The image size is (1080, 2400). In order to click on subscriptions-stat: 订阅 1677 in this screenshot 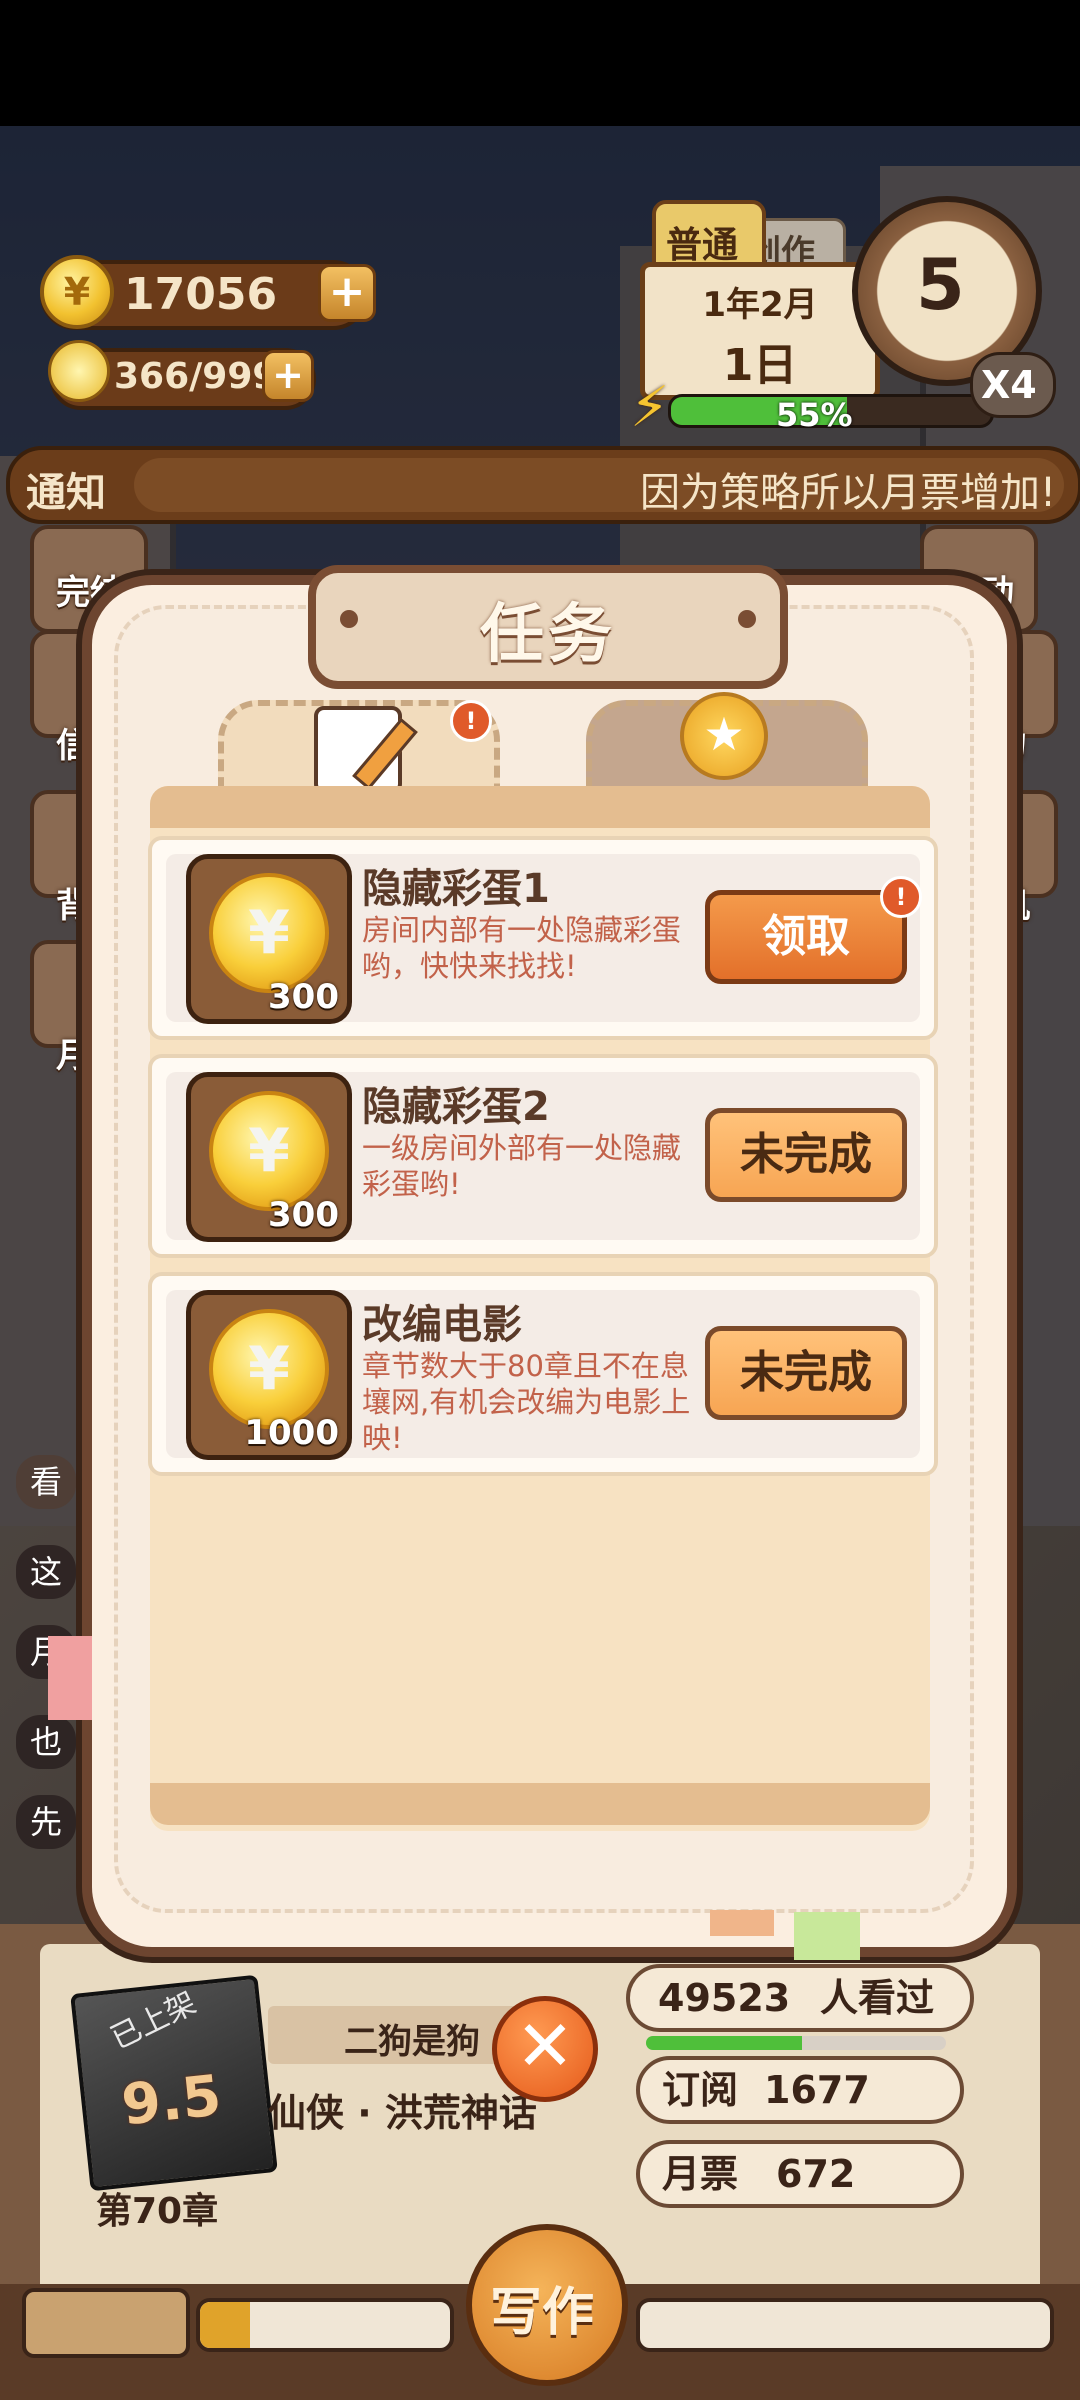, I will do `click(800, 2090)`.